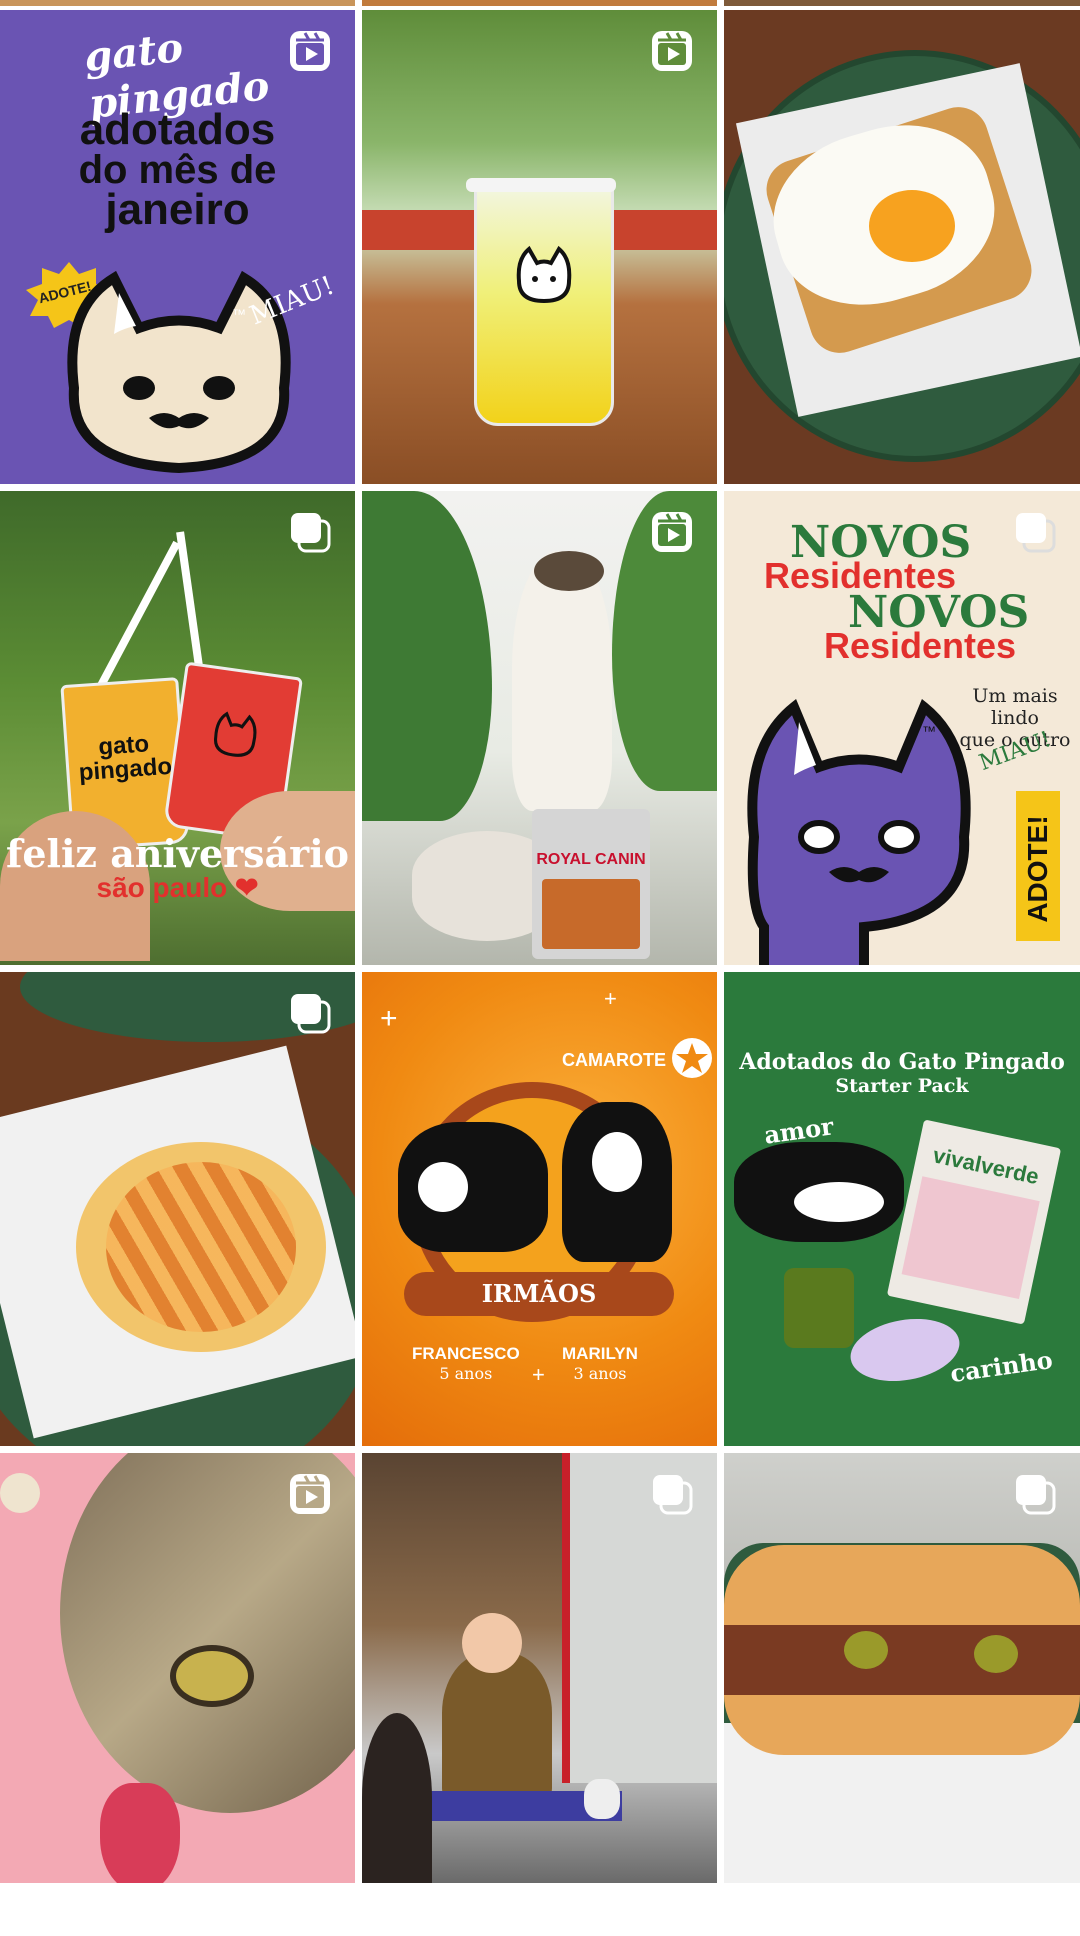 The image size is (1080, 1936). What do you see at coordinates (600, 1373) in the screenshot?
I see `cat-age: 3 anos` at bounding box center [600, 1373].